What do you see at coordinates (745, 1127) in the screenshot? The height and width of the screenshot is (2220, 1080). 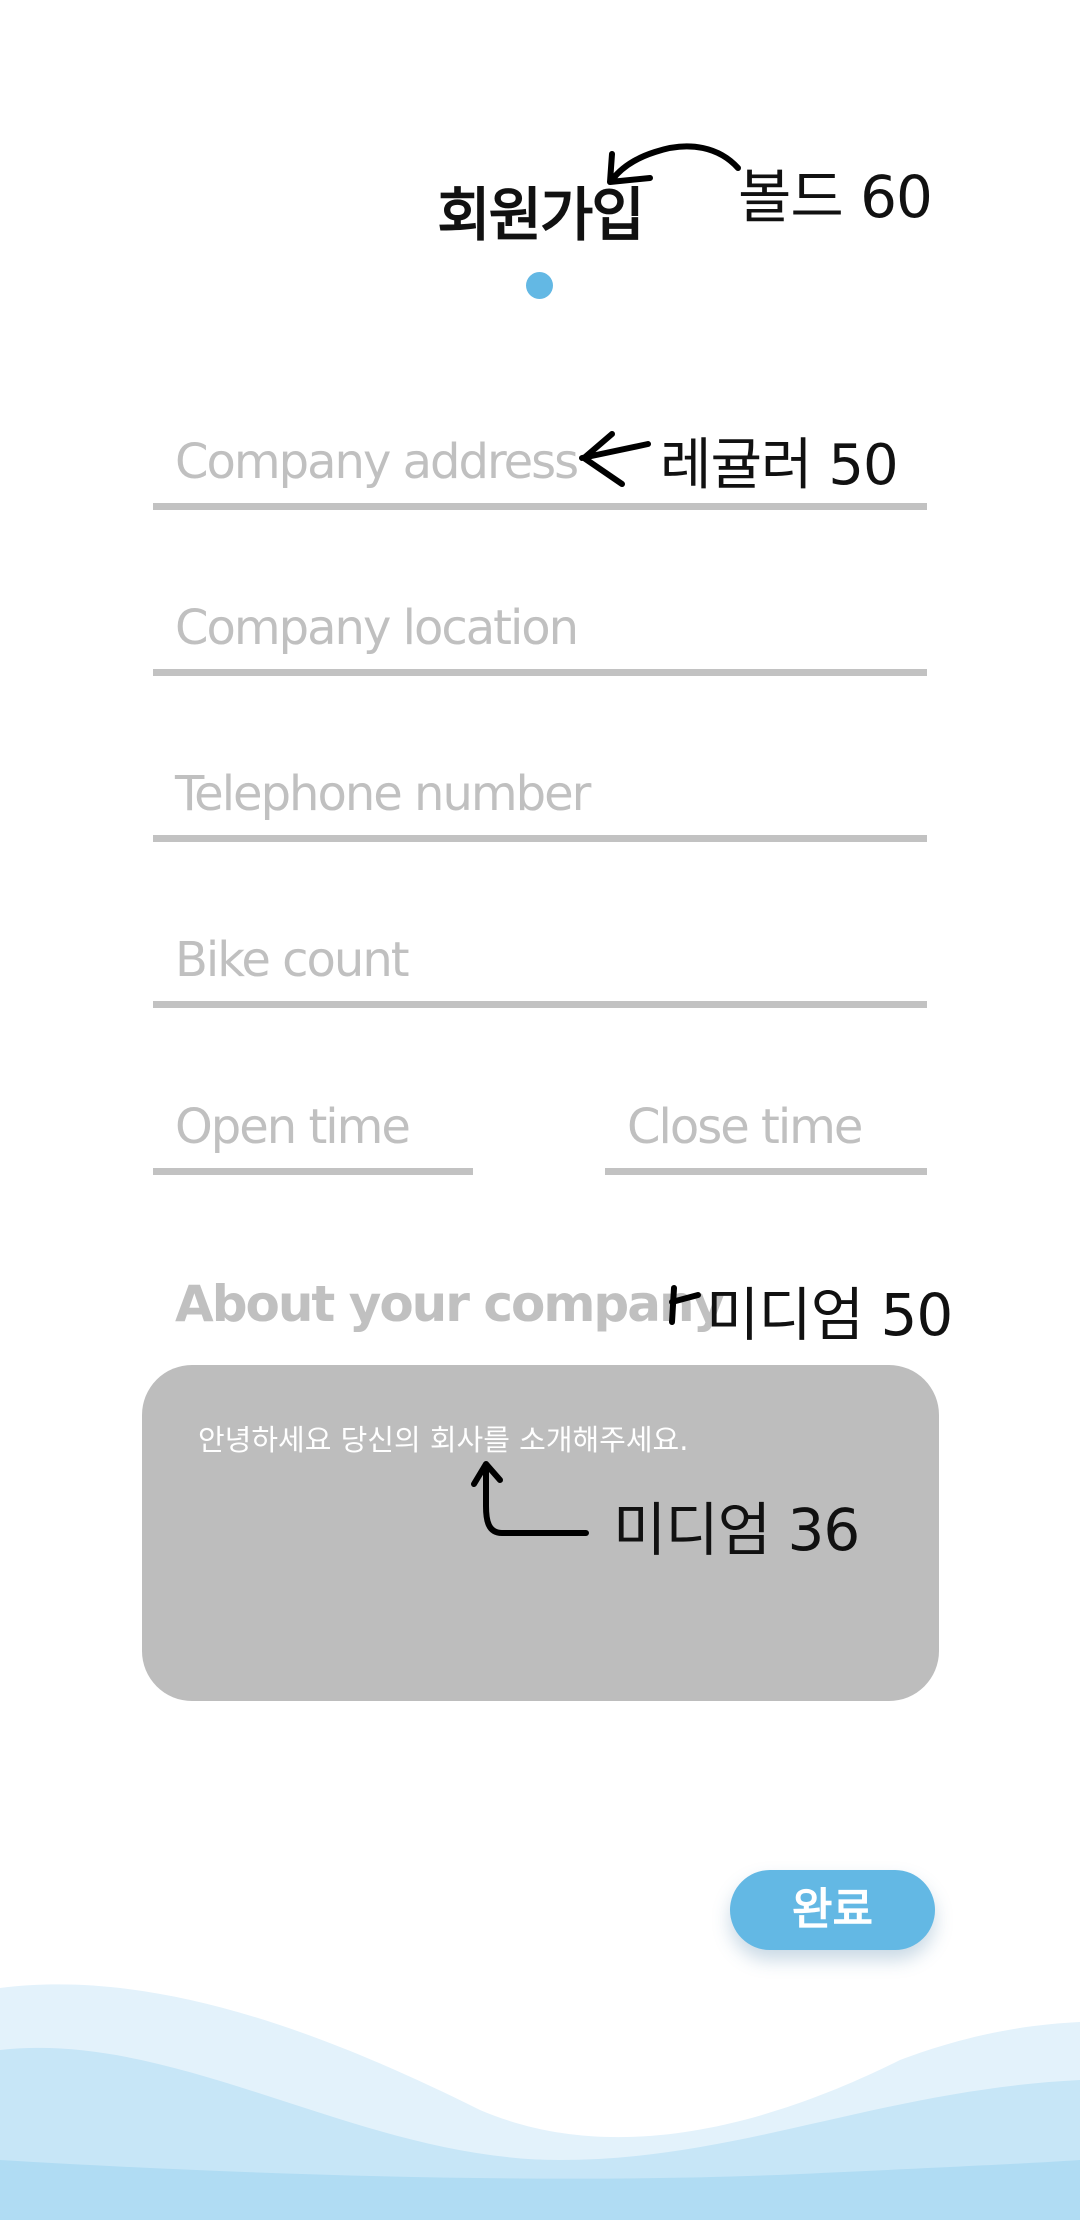 I see `close-time-placeholder: Close time` at bounding box center [745, 1127].